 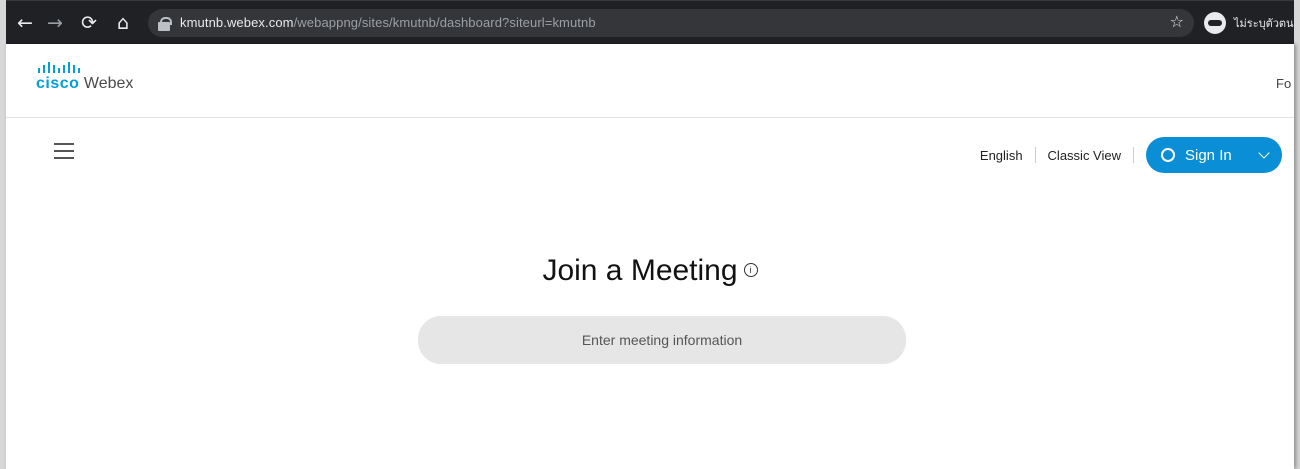 I want to click on profile-button: ไม่ระบุตัวตน, so click(x=1249, y=23).